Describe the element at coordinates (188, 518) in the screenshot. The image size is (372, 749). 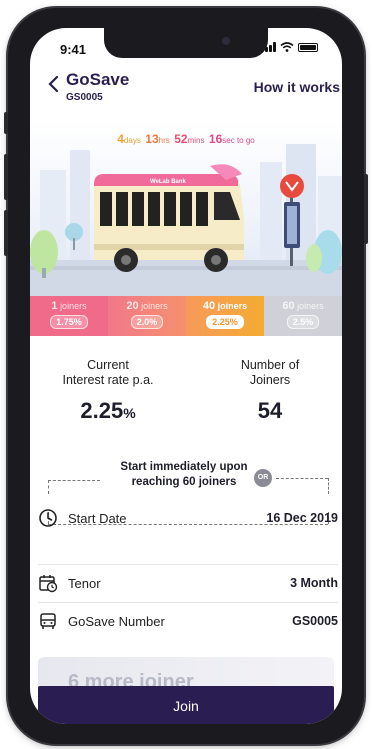
I see `start-date-row: Start Date 16 Dec 2019` at that location.